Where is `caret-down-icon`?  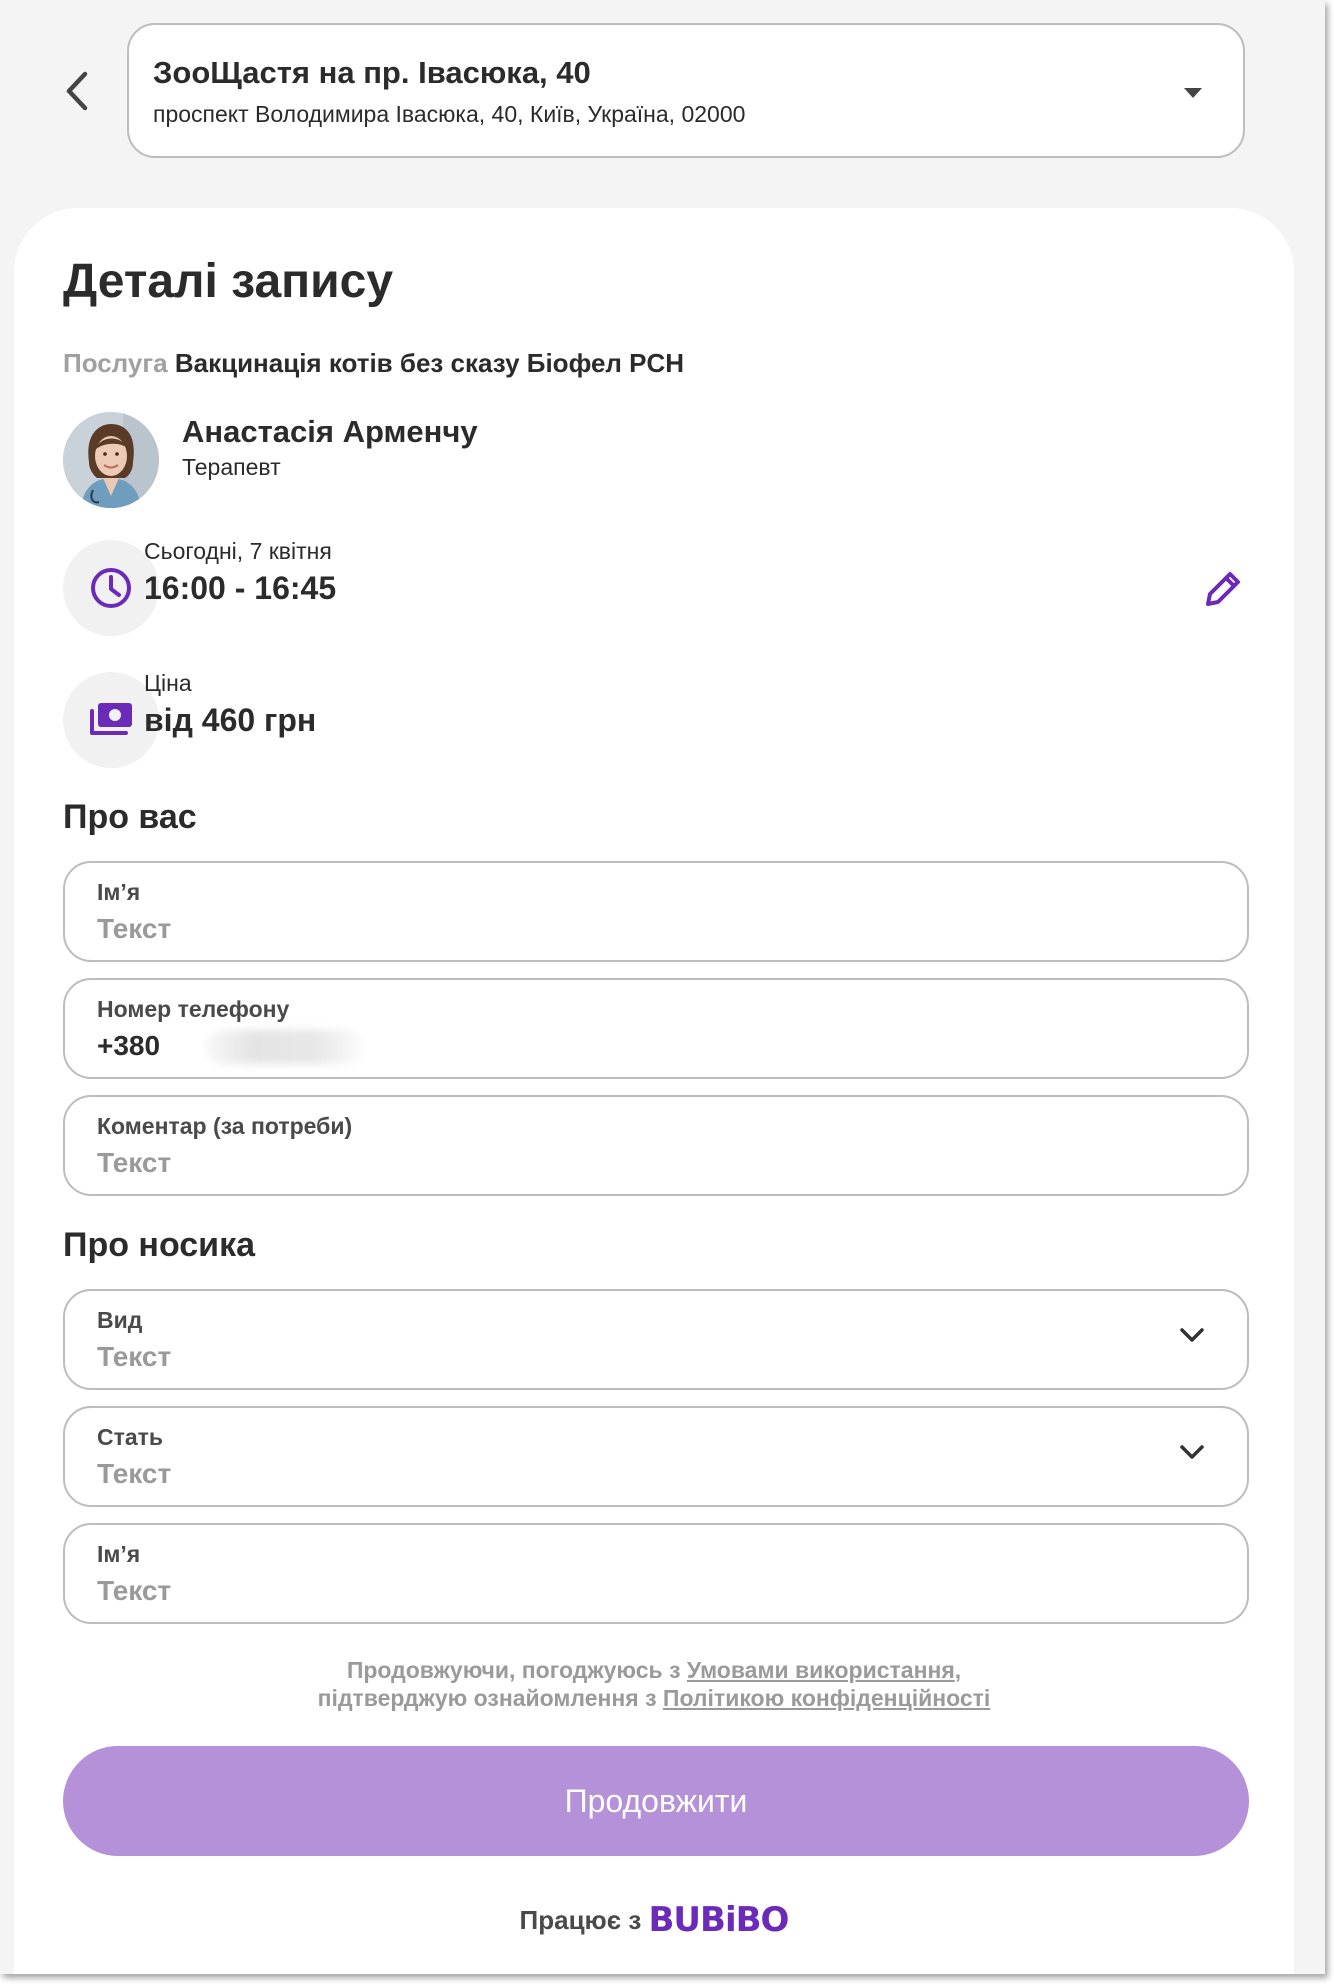
caret-down-icon is located at coordinates (1193, 93).